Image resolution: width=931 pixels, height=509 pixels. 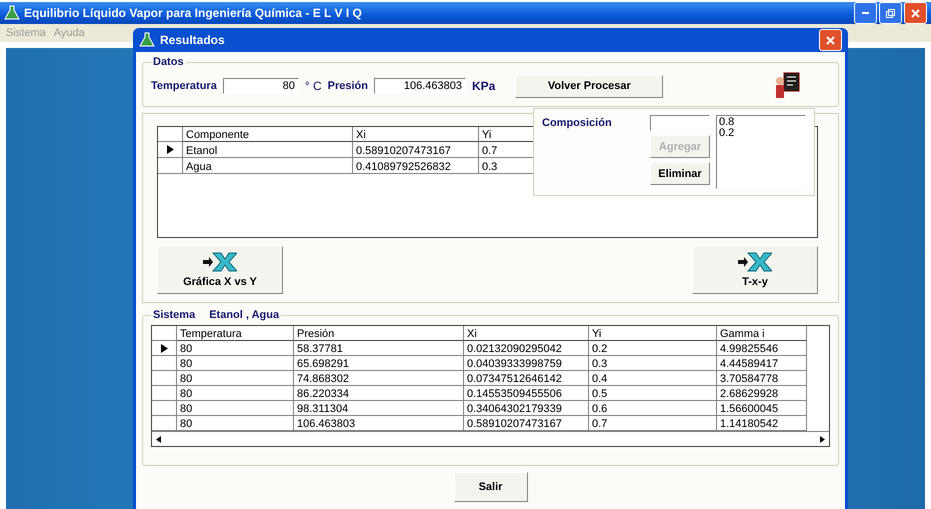 I want to click on table-cell: 3.70584778, so click(x=762, y=378).